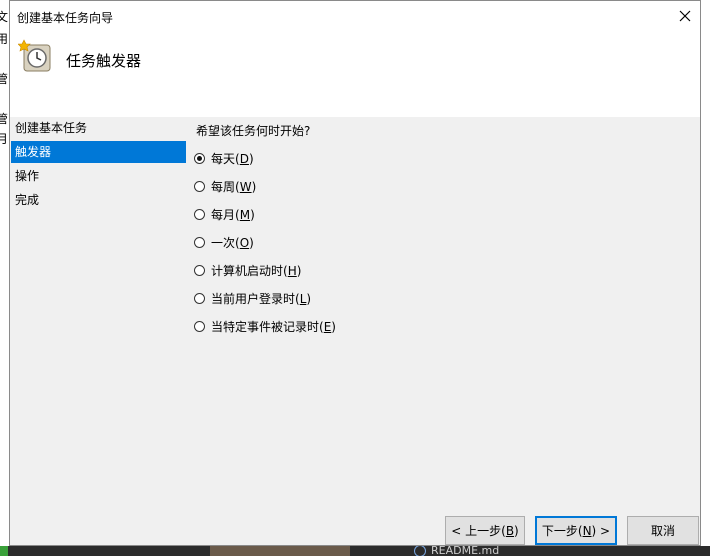  I want to click on radio-at-logon: 当前用户登录时(L), so click(252, 298).